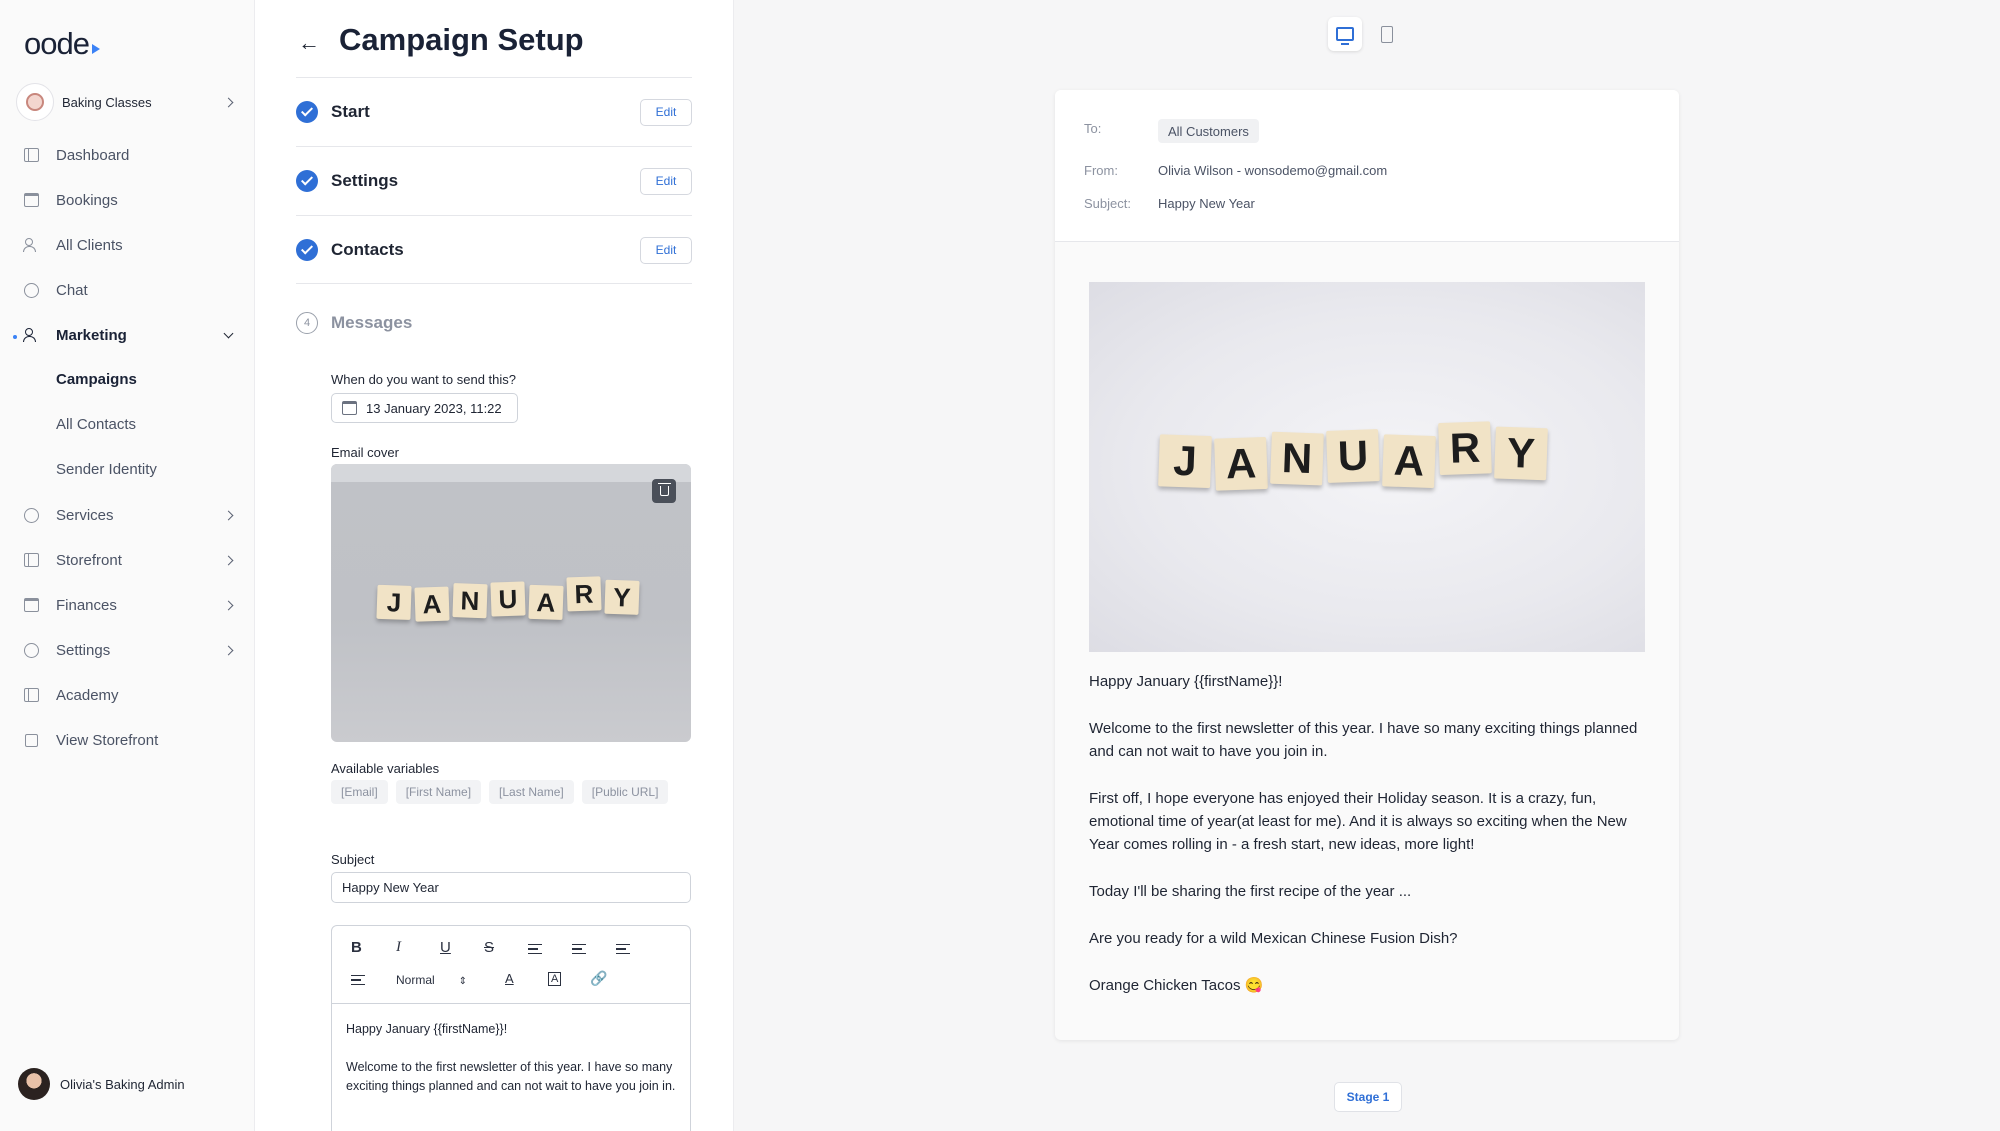 This screenshot has height=1131, width=2000. What do you see at coordinates (127, 290) in the screenshot?
I see `sidebar-item-chat: Chat` at bounding box center [127, 290].